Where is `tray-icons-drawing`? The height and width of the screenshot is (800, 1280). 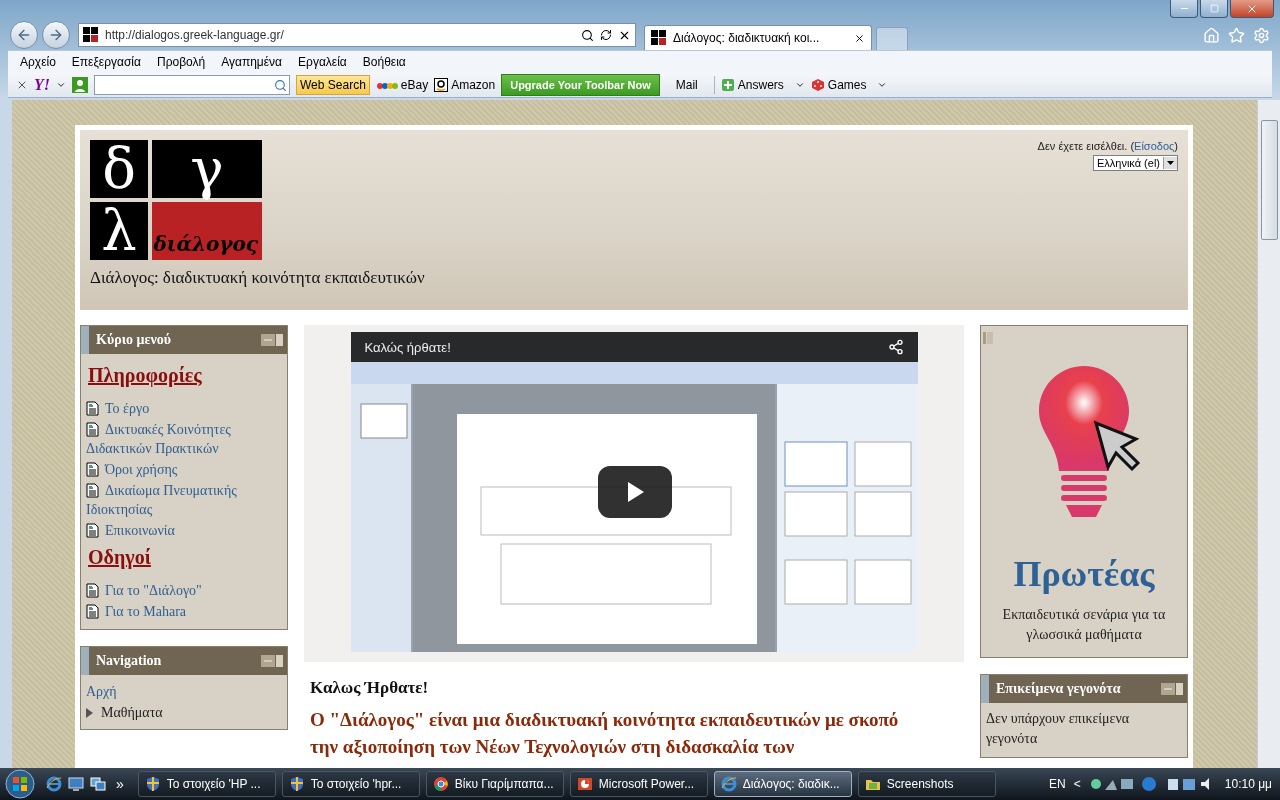 tray-icons-drawing is located at coordinates (1123, 784).